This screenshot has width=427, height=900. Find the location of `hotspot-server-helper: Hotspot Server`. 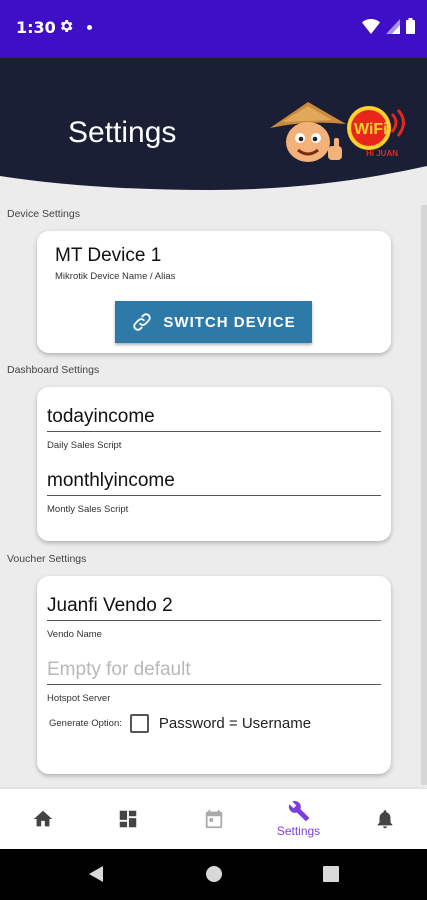

hotspot-server-helper: Hotspot Server is located at coordinates (79, 698).